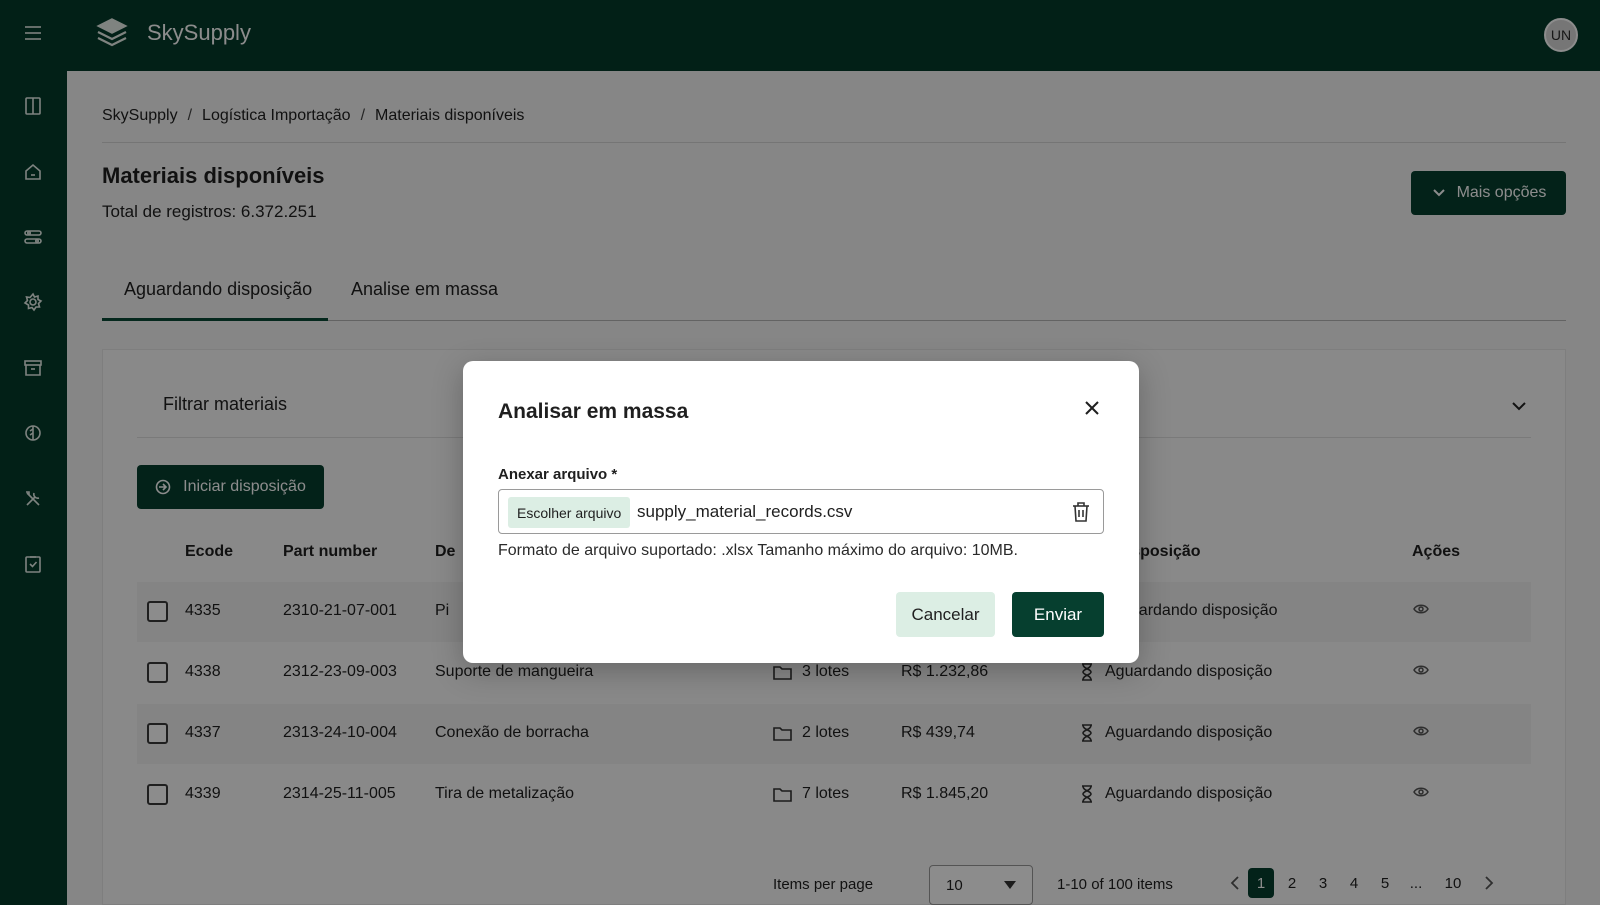  I want to click on trash-icon, so click(1081, 512).